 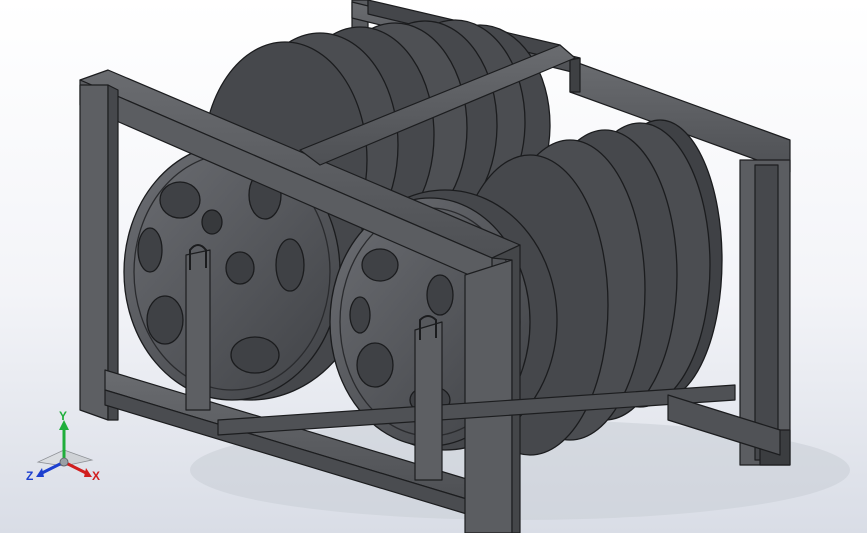 What do you see at coordinates (63, 416) in the screenshot?
I see `y-axis-label: Y` at bounding box center [63, 416].